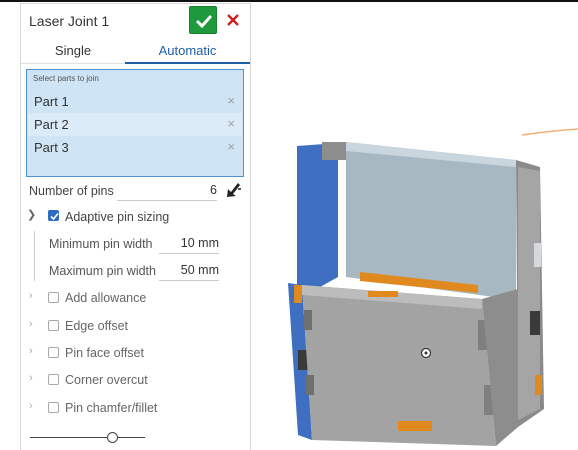 The width and height of the screenshot is (578, 450). I want to click on option-corner-overcut: › Corner overcut, so click(135, 380).